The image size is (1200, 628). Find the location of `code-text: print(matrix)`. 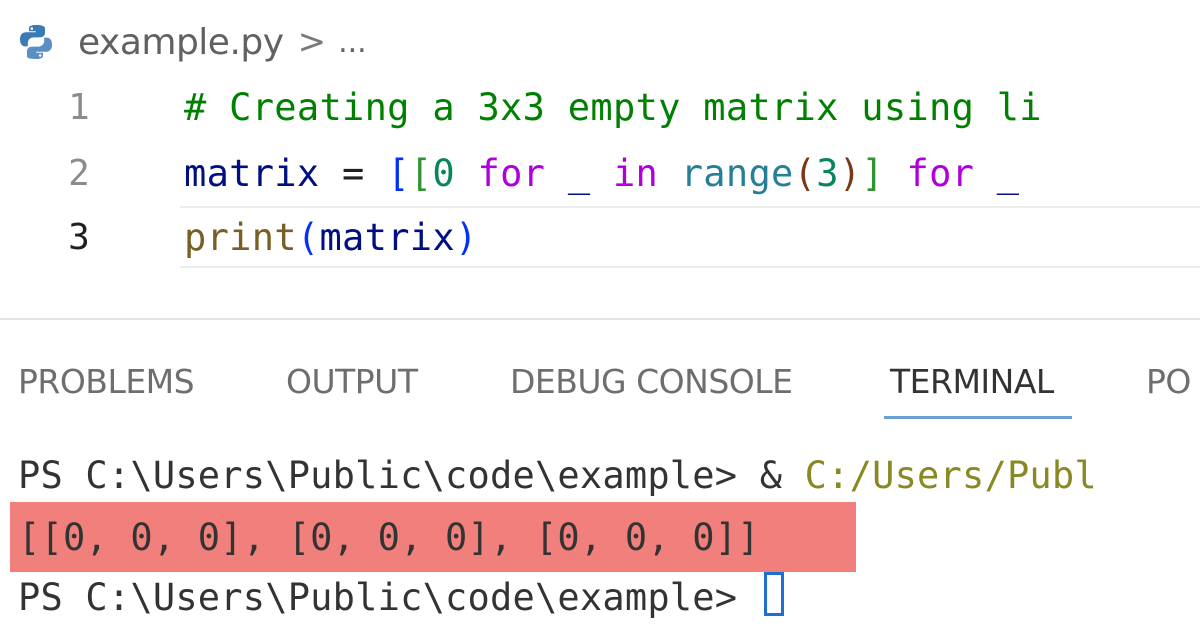

code-text: print(matrix) is located at coordinates (331, 238).